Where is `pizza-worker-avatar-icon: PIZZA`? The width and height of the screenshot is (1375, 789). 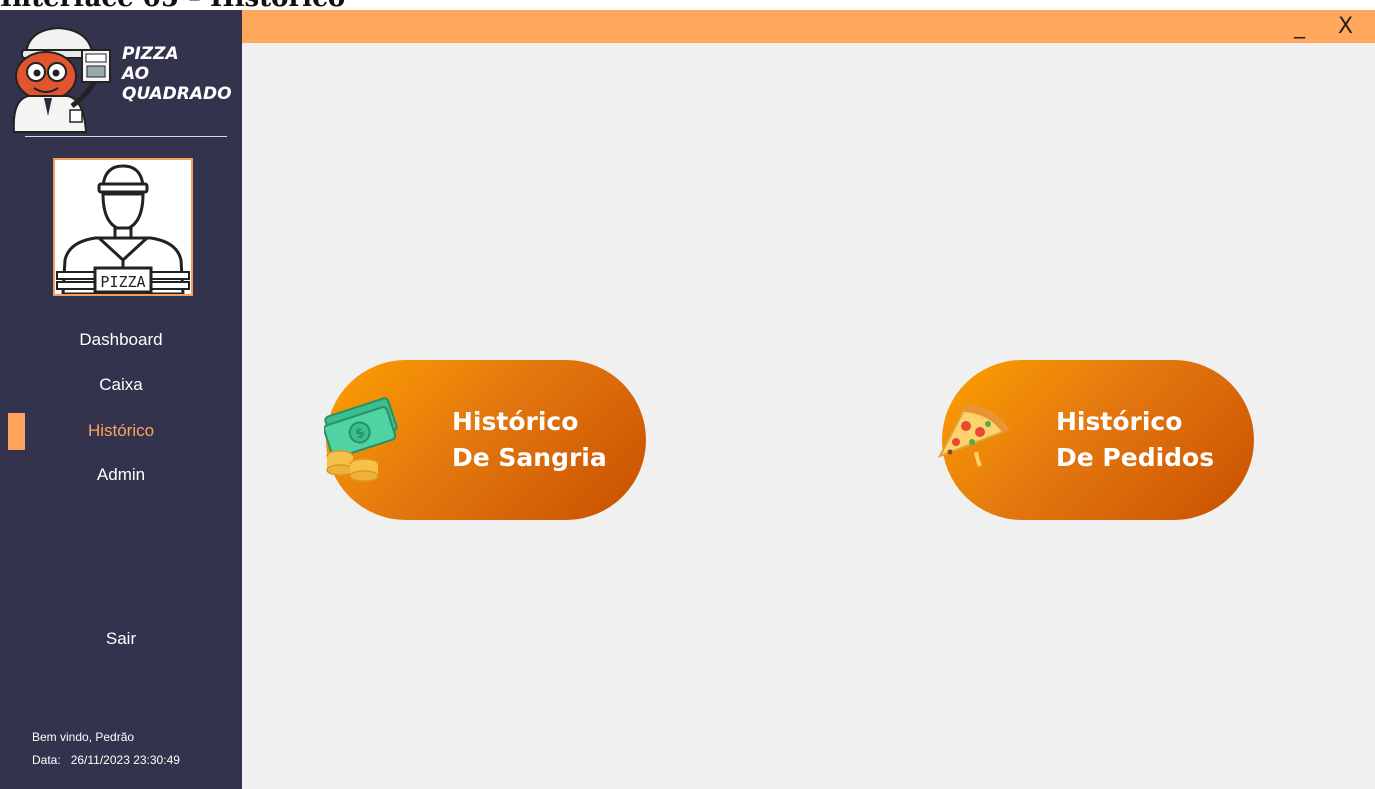
pizza-worker-avatar-icon: PIZZA is located at coordinates (123, 229).